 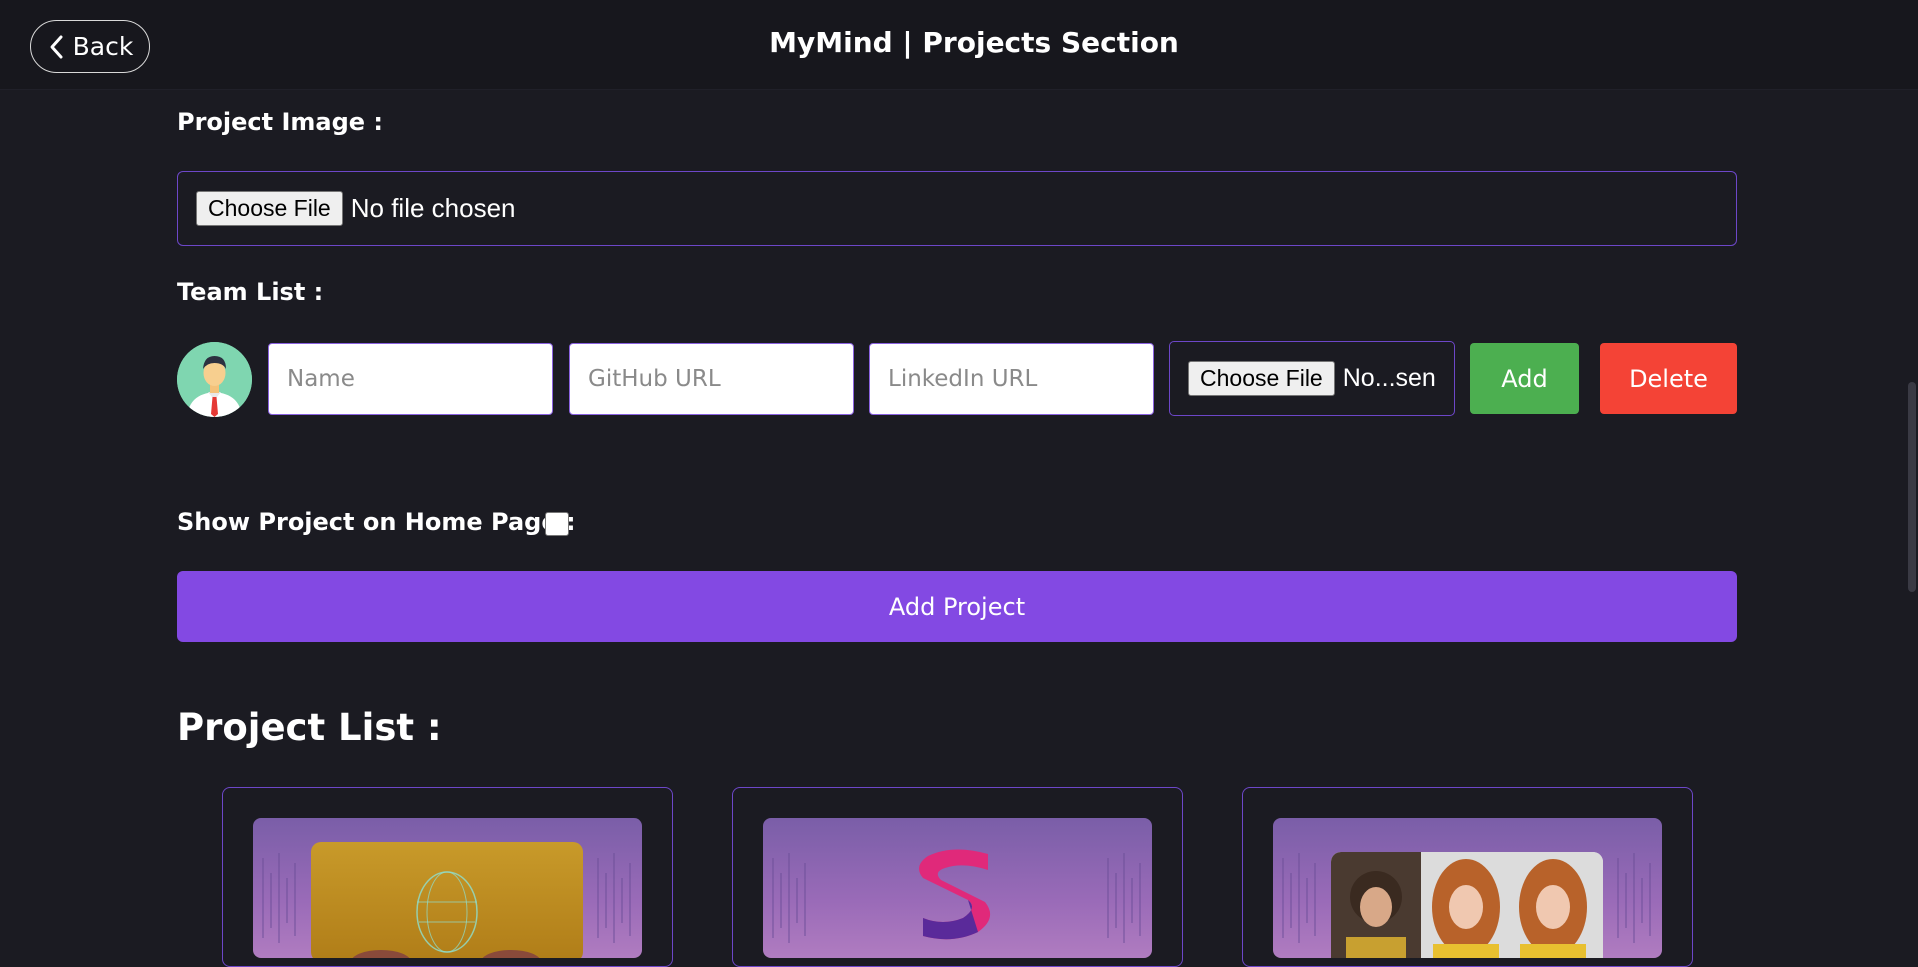 I want to click on s-logo-icon, so click(x=955, y=894).